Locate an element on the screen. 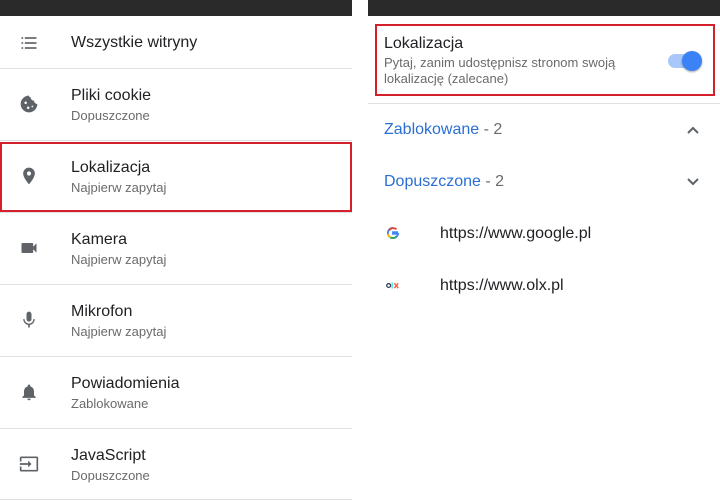  allowed-section-header: Dopuszczone - 2 is located at coordinates (444, 182).